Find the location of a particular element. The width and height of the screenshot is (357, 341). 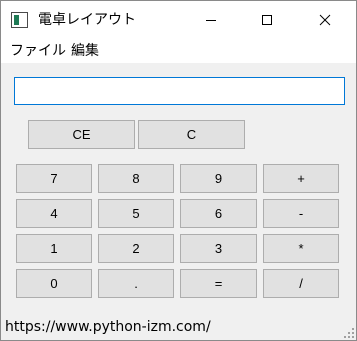

multiply-button: * is located at coordinates (301, 248).